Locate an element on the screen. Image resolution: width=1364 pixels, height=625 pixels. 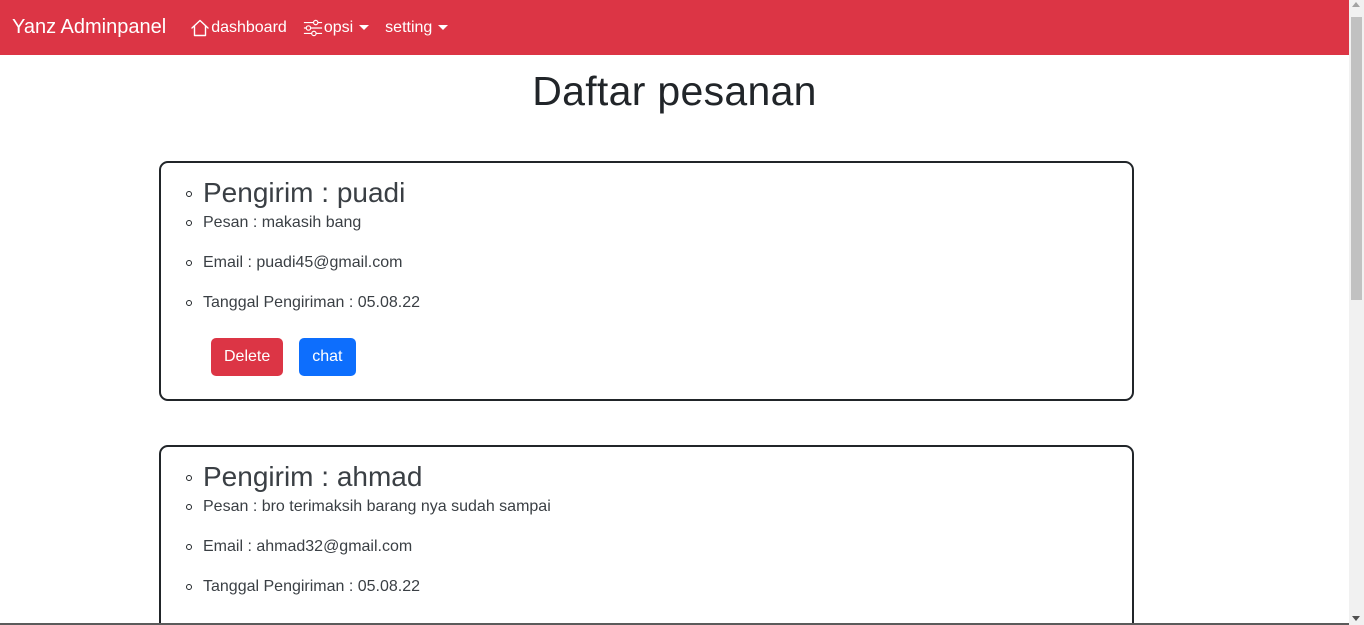
page-title: Daftar pesanan is located at coordinates (674, 91).